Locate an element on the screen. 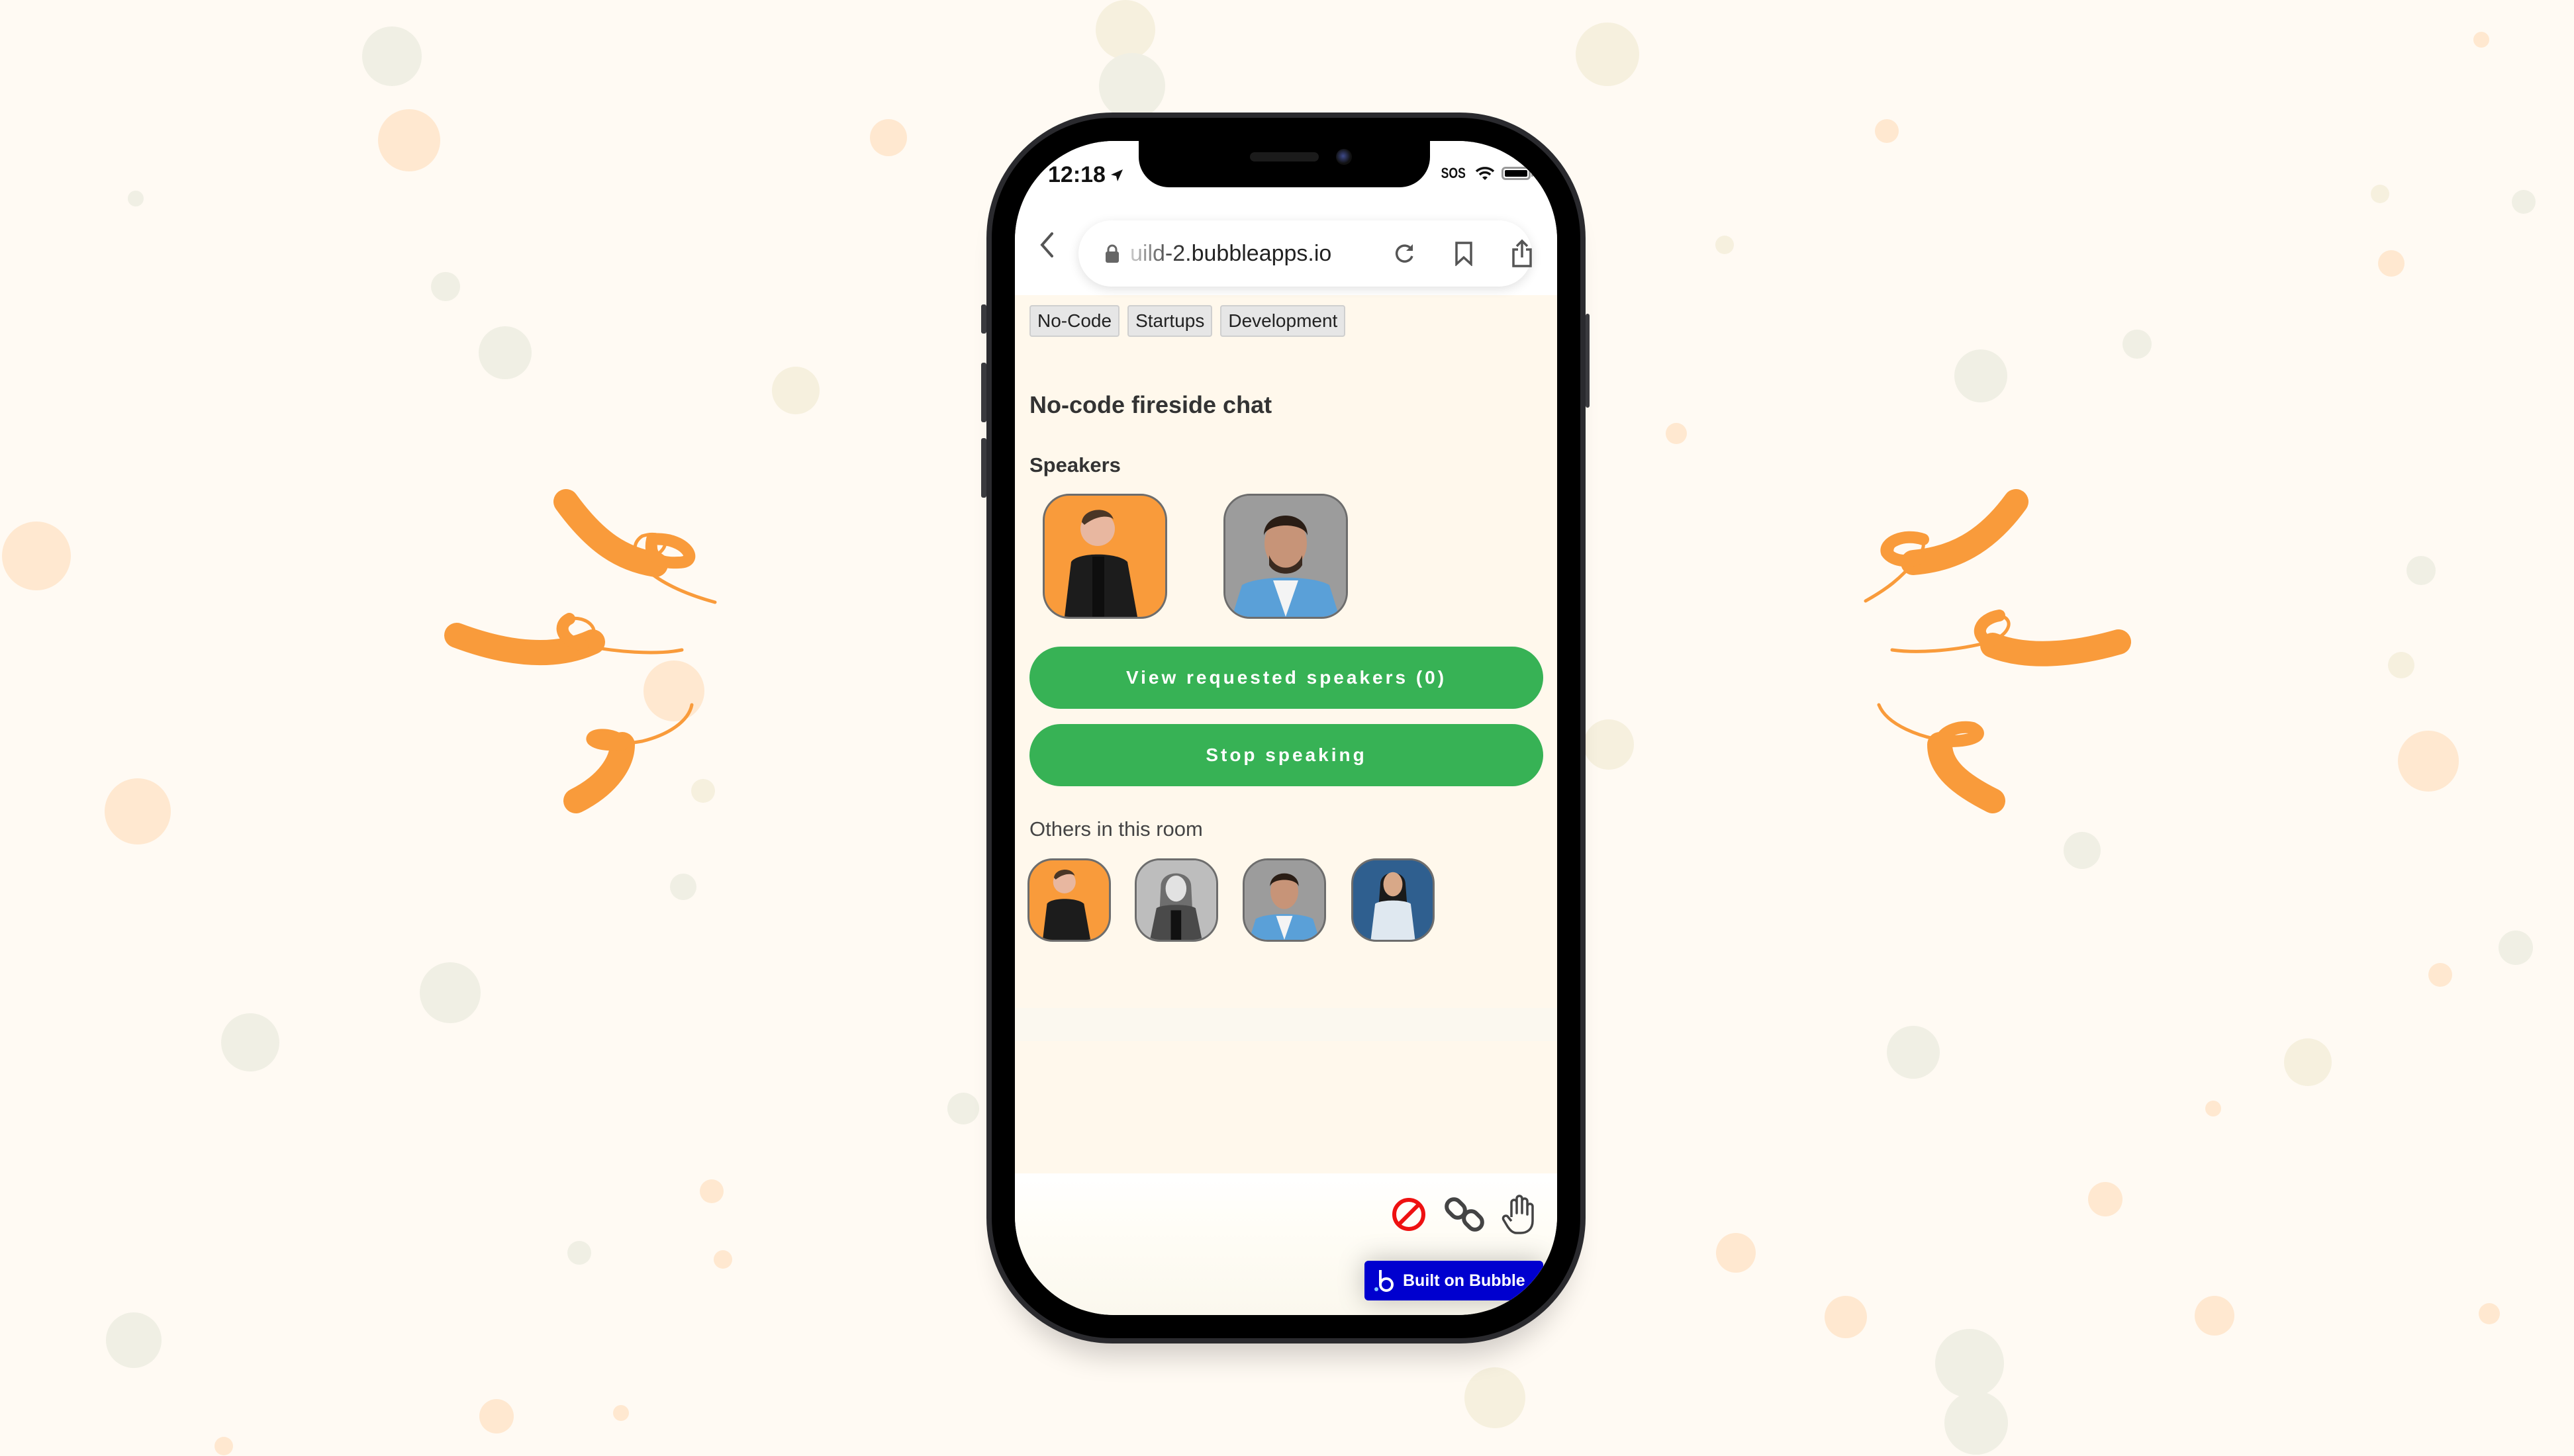  room-title: No-code fireside chat is located at coordinates (1150, 405).